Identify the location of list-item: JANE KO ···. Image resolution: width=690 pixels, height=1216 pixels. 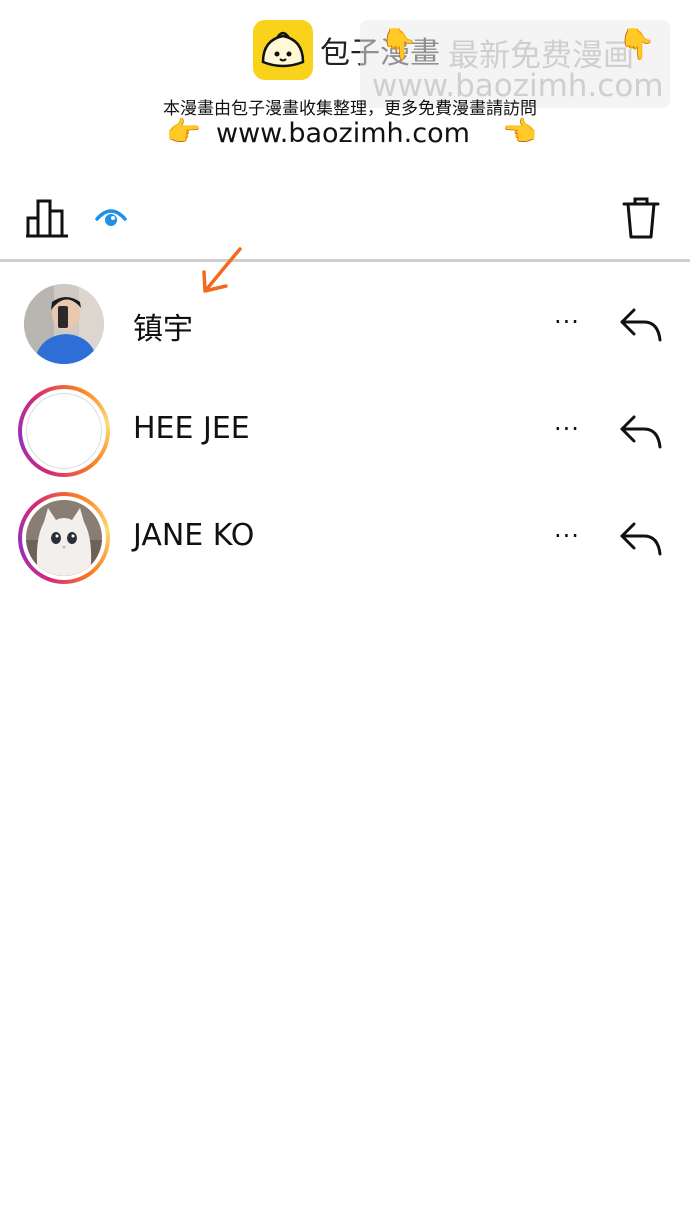
(345, 542).